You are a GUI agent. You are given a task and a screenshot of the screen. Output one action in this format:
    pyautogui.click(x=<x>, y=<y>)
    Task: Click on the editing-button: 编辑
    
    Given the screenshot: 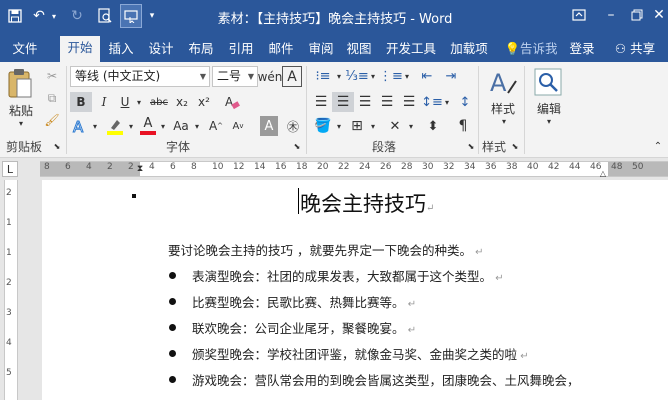 What is the action you would take?
    pyautogui.click(x=549, y=108)
    